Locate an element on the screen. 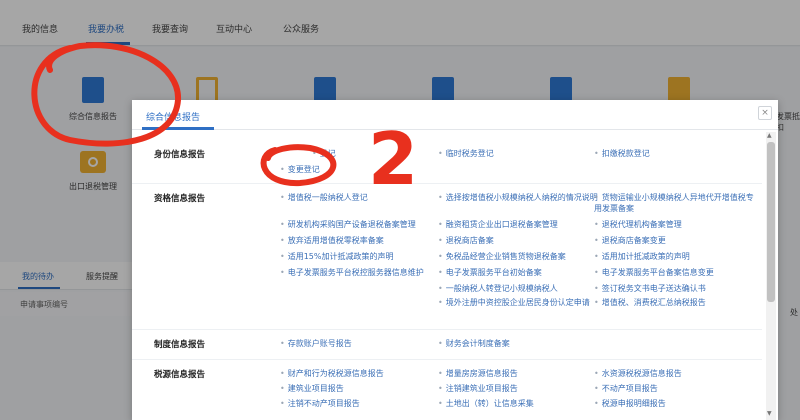 The height and width of the screenshot is (420, 800). link-einvoice-change: • 电子发票服务平台备案信息变更 is located at coordinates (674, 272).